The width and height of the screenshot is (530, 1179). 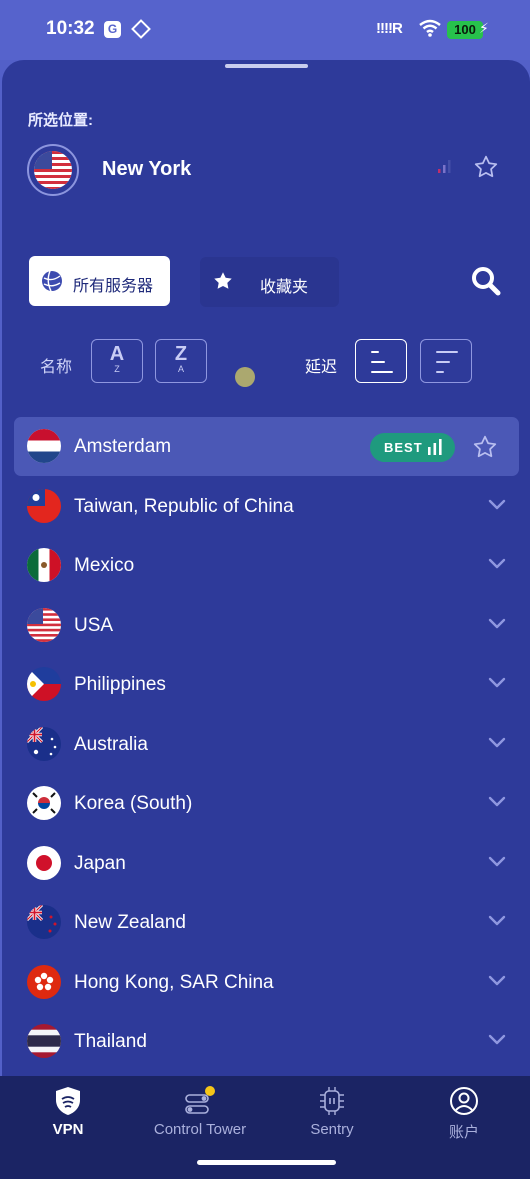 I want to click on netherlands-flag-icon, so click(x=44, y=446).